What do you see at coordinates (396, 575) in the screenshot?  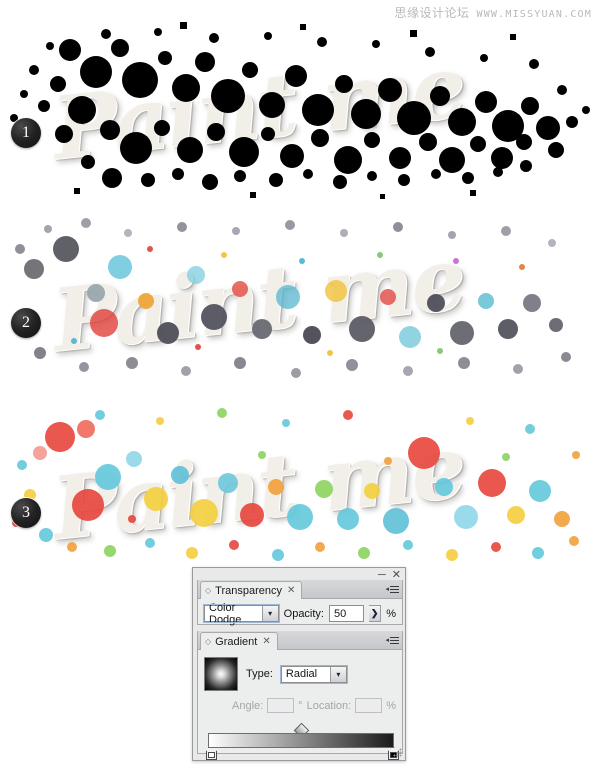 I see `close-icon: ✕` at bounding box center [396, 575].